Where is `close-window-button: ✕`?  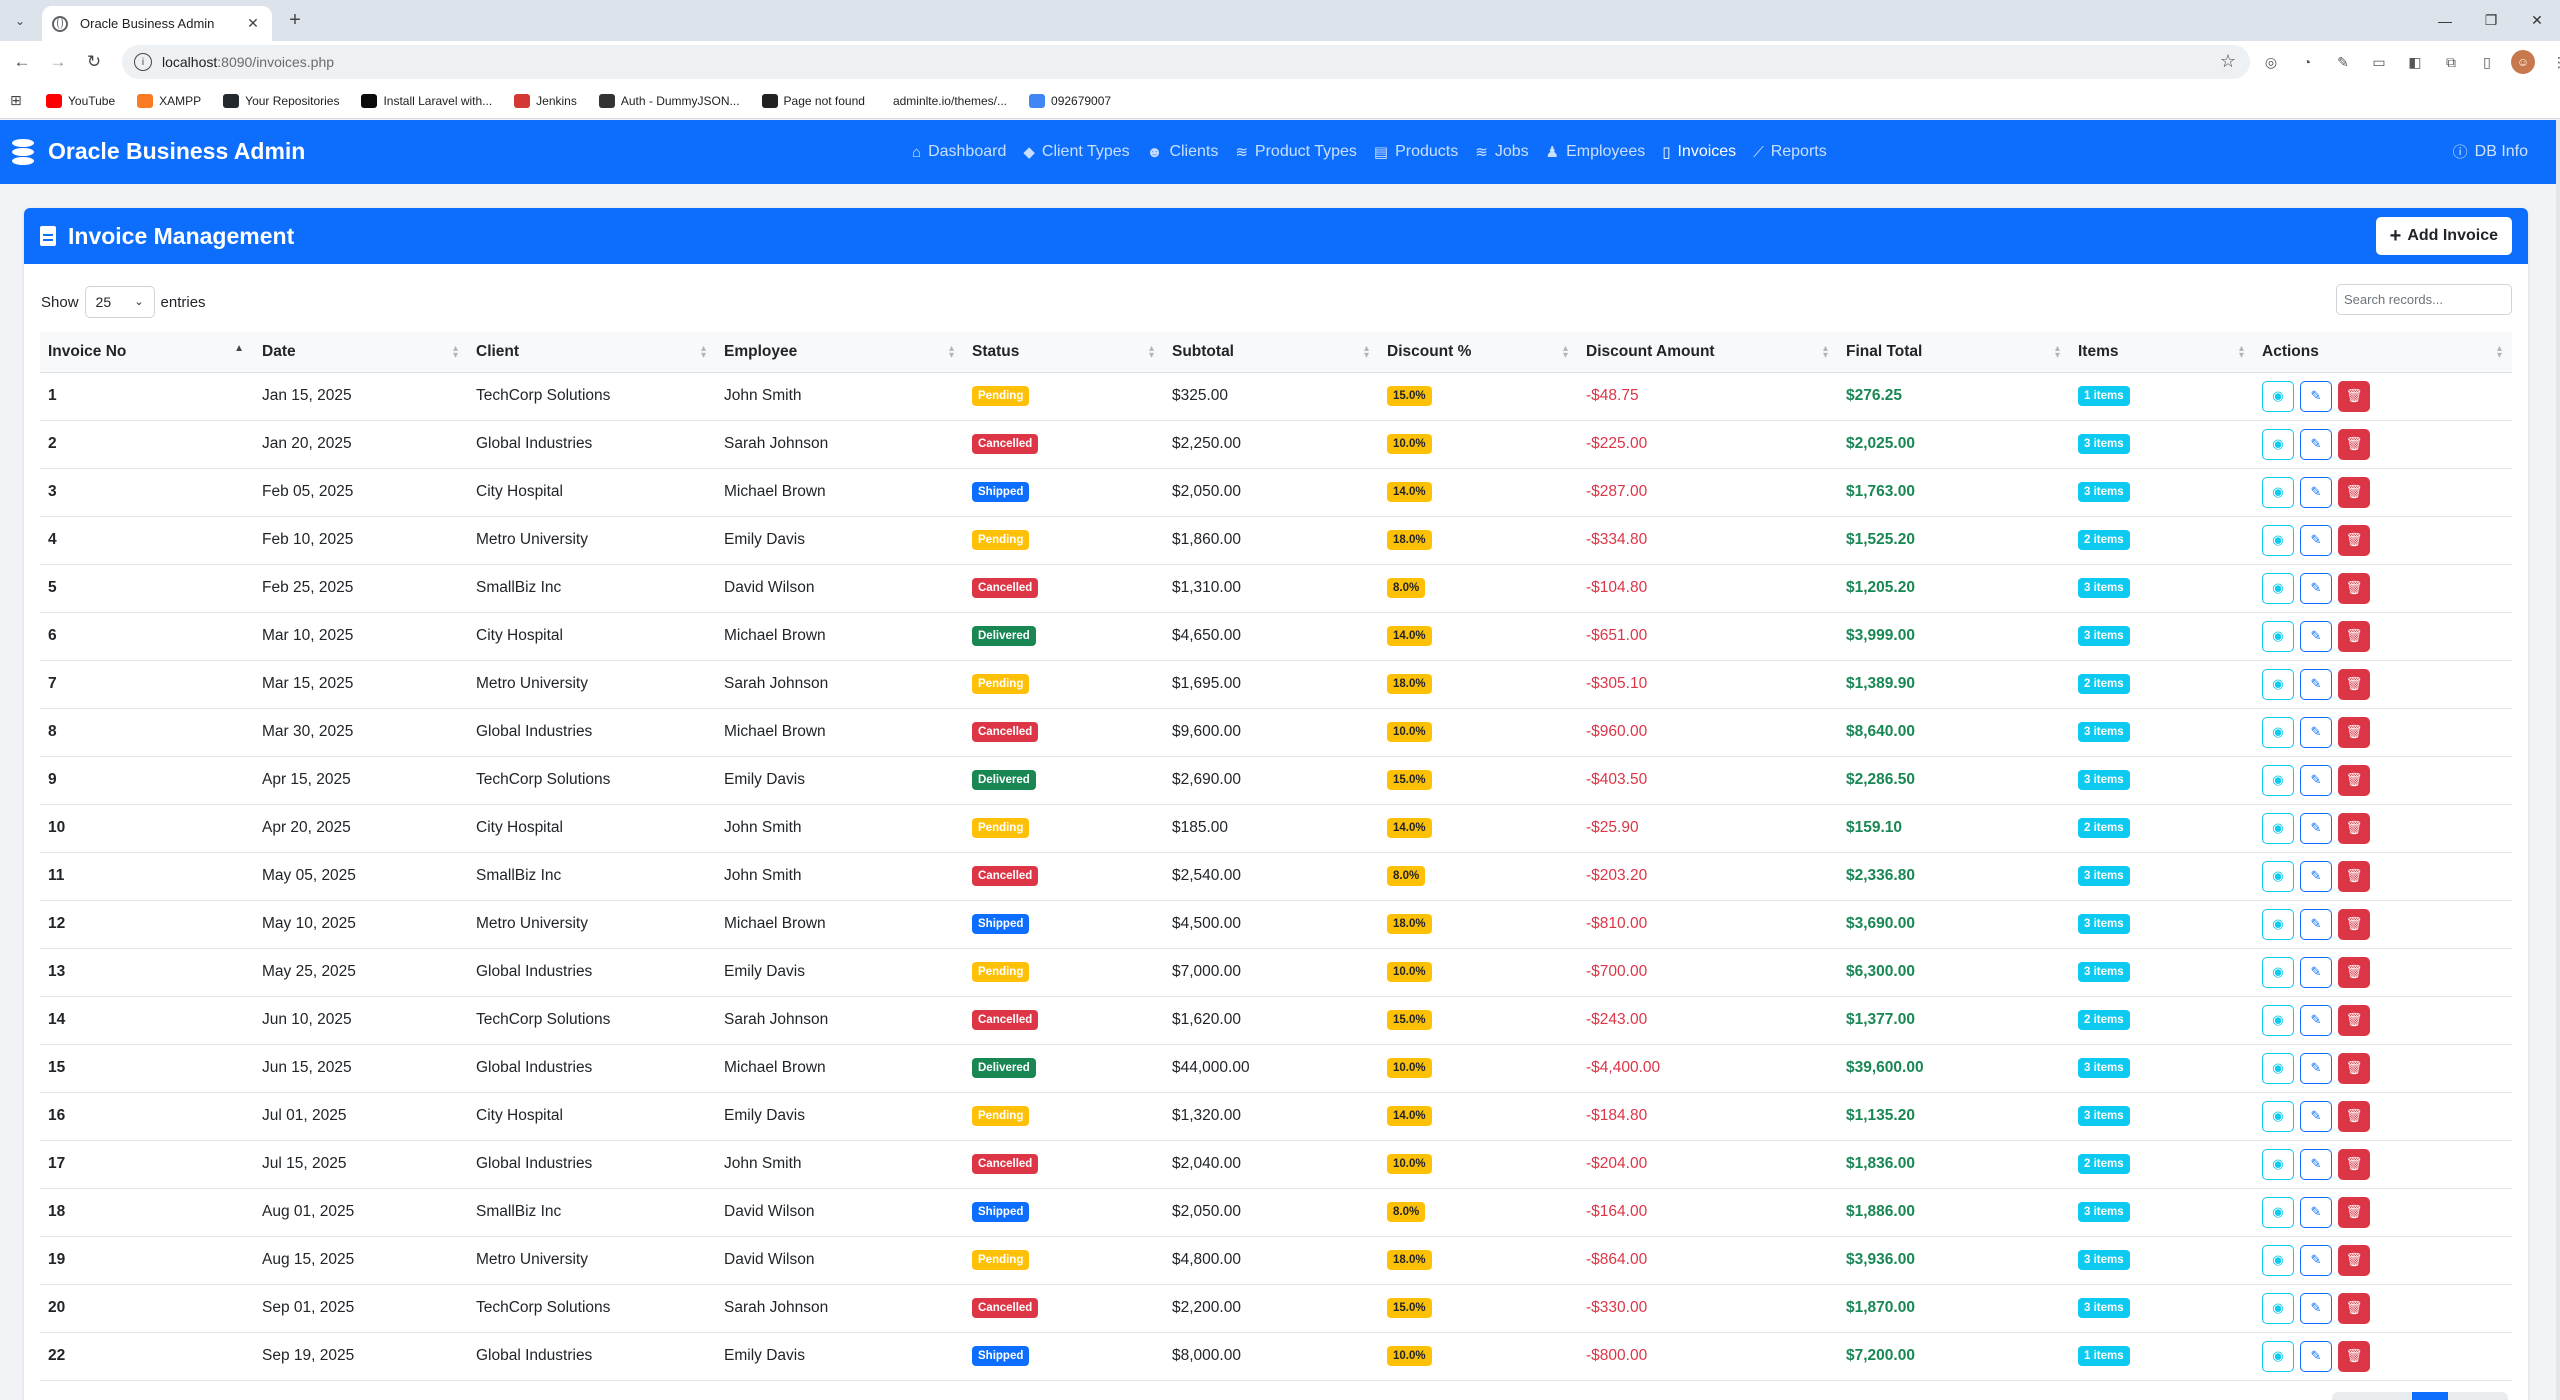
close-window-button: ✕ is located at coordinates (2537, 20).